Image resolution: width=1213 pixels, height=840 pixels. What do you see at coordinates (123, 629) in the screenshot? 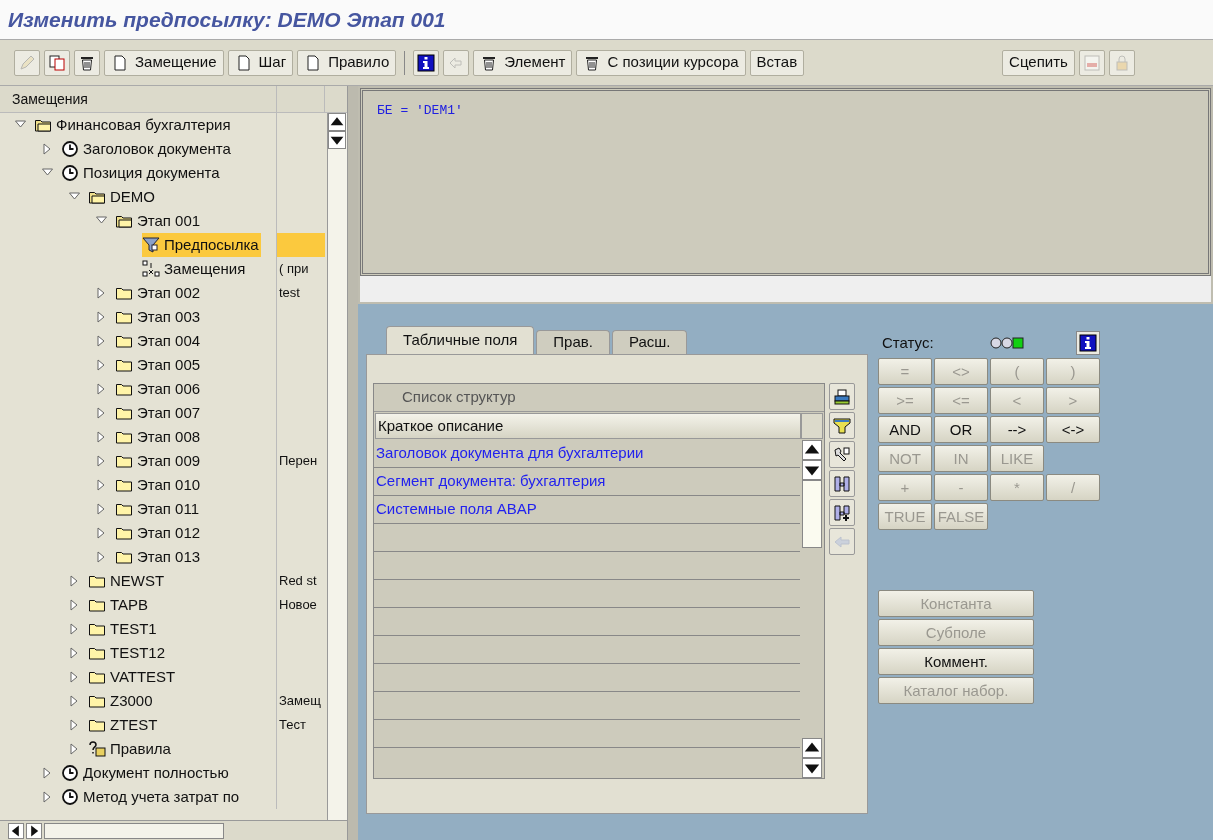
I see `tree-item: TEST1` at bounding box center [123, 629].